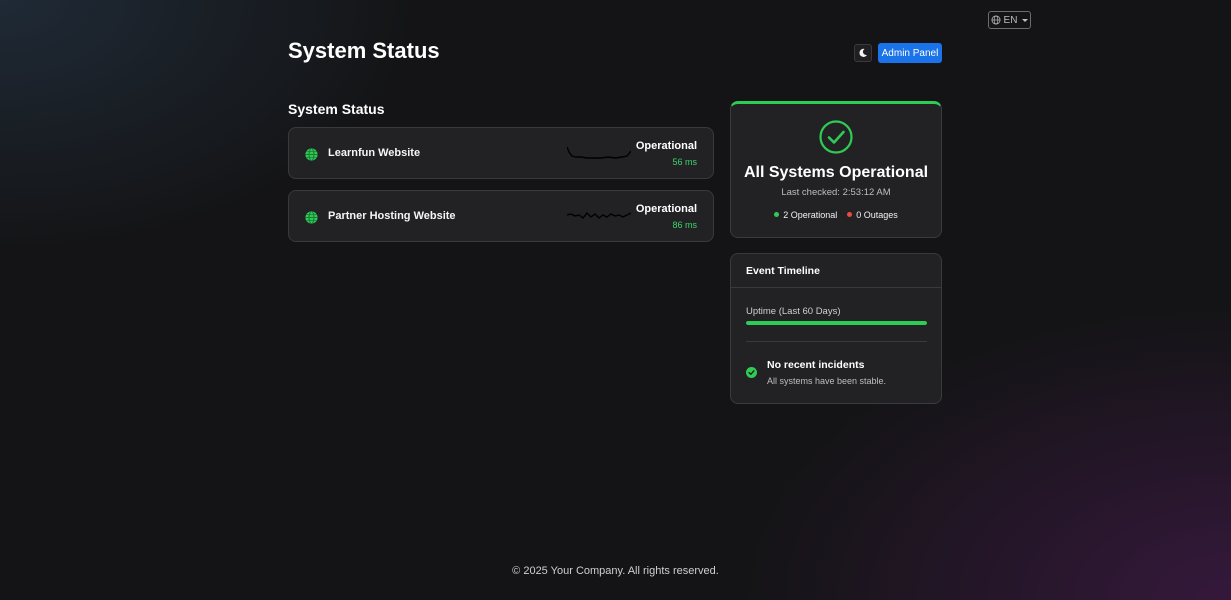 Image resolution: width=1231 pixels, height=600 pixels. I want to click on incident-subtitle: All systems have been stable., so click(827, 381).